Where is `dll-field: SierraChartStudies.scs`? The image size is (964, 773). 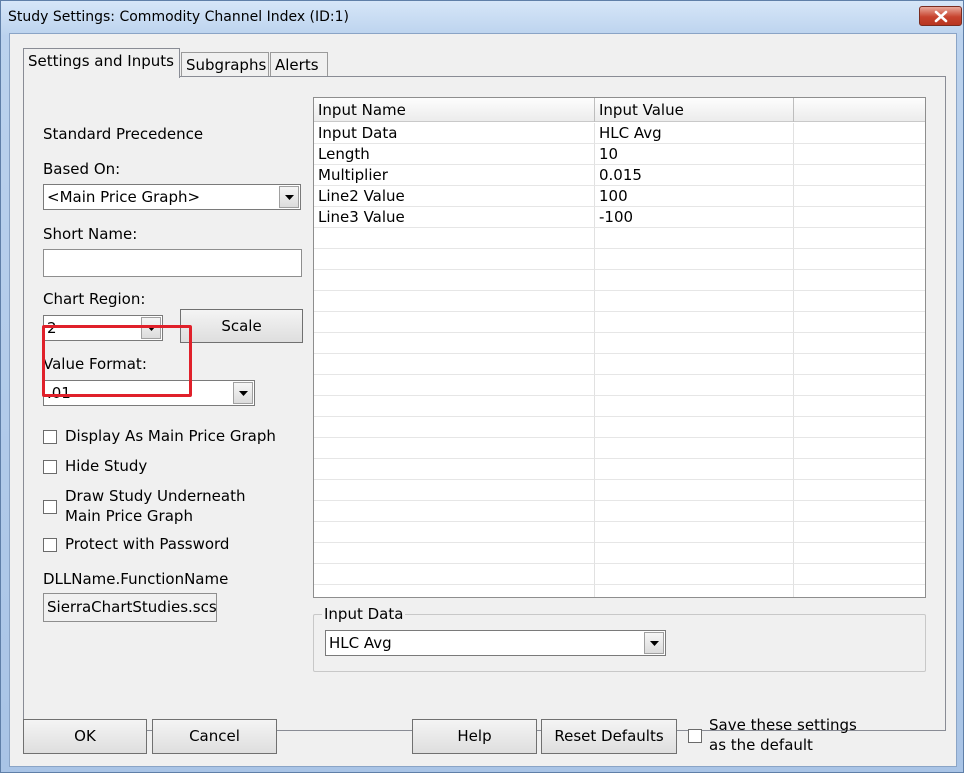
dll-field: SierraChartStudies.scs is located at coordinates (130, 607).